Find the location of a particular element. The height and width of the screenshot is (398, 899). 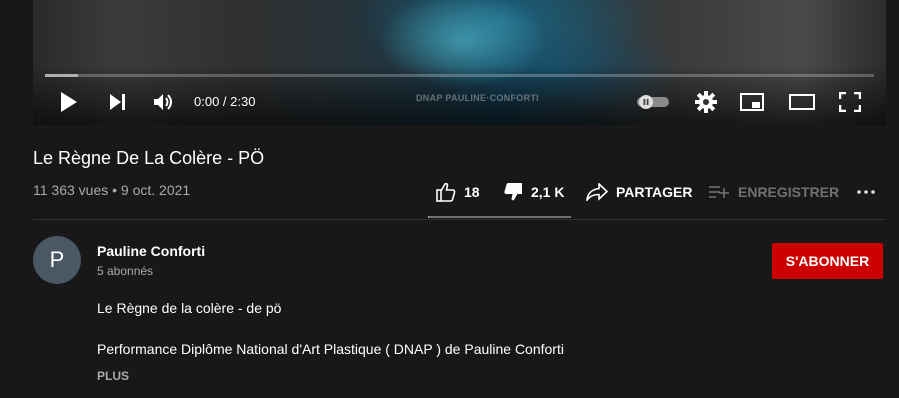

settings-button is located at coordinates (706, 102).